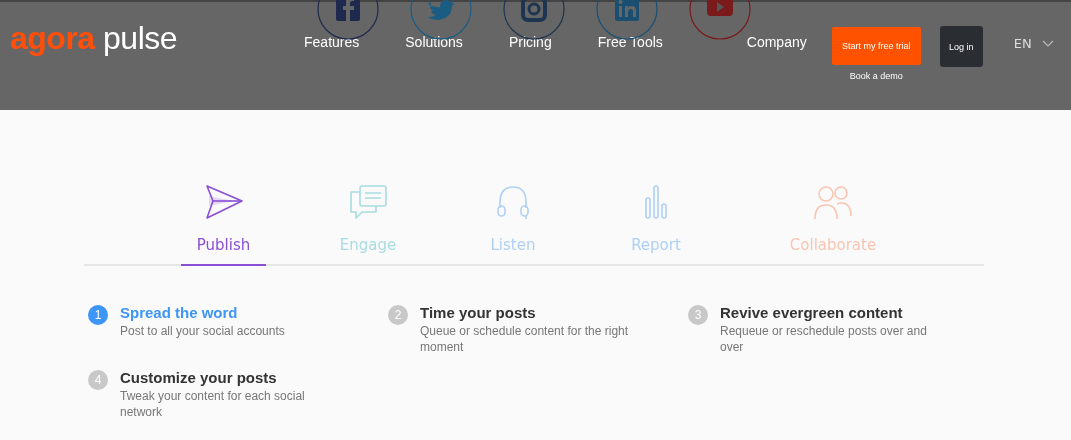 Image resolution: width=1071 pixels, height=440 pixels. What do you see at coordinates (1022, 43) in the screenshot?
I see `language-selector: EN` at bounding box center [1022, 43].